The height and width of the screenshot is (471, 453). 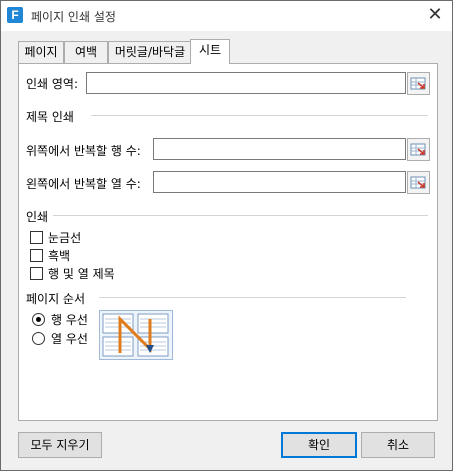 I want to click on print-area-range-picker, so click(x=418, y=83).